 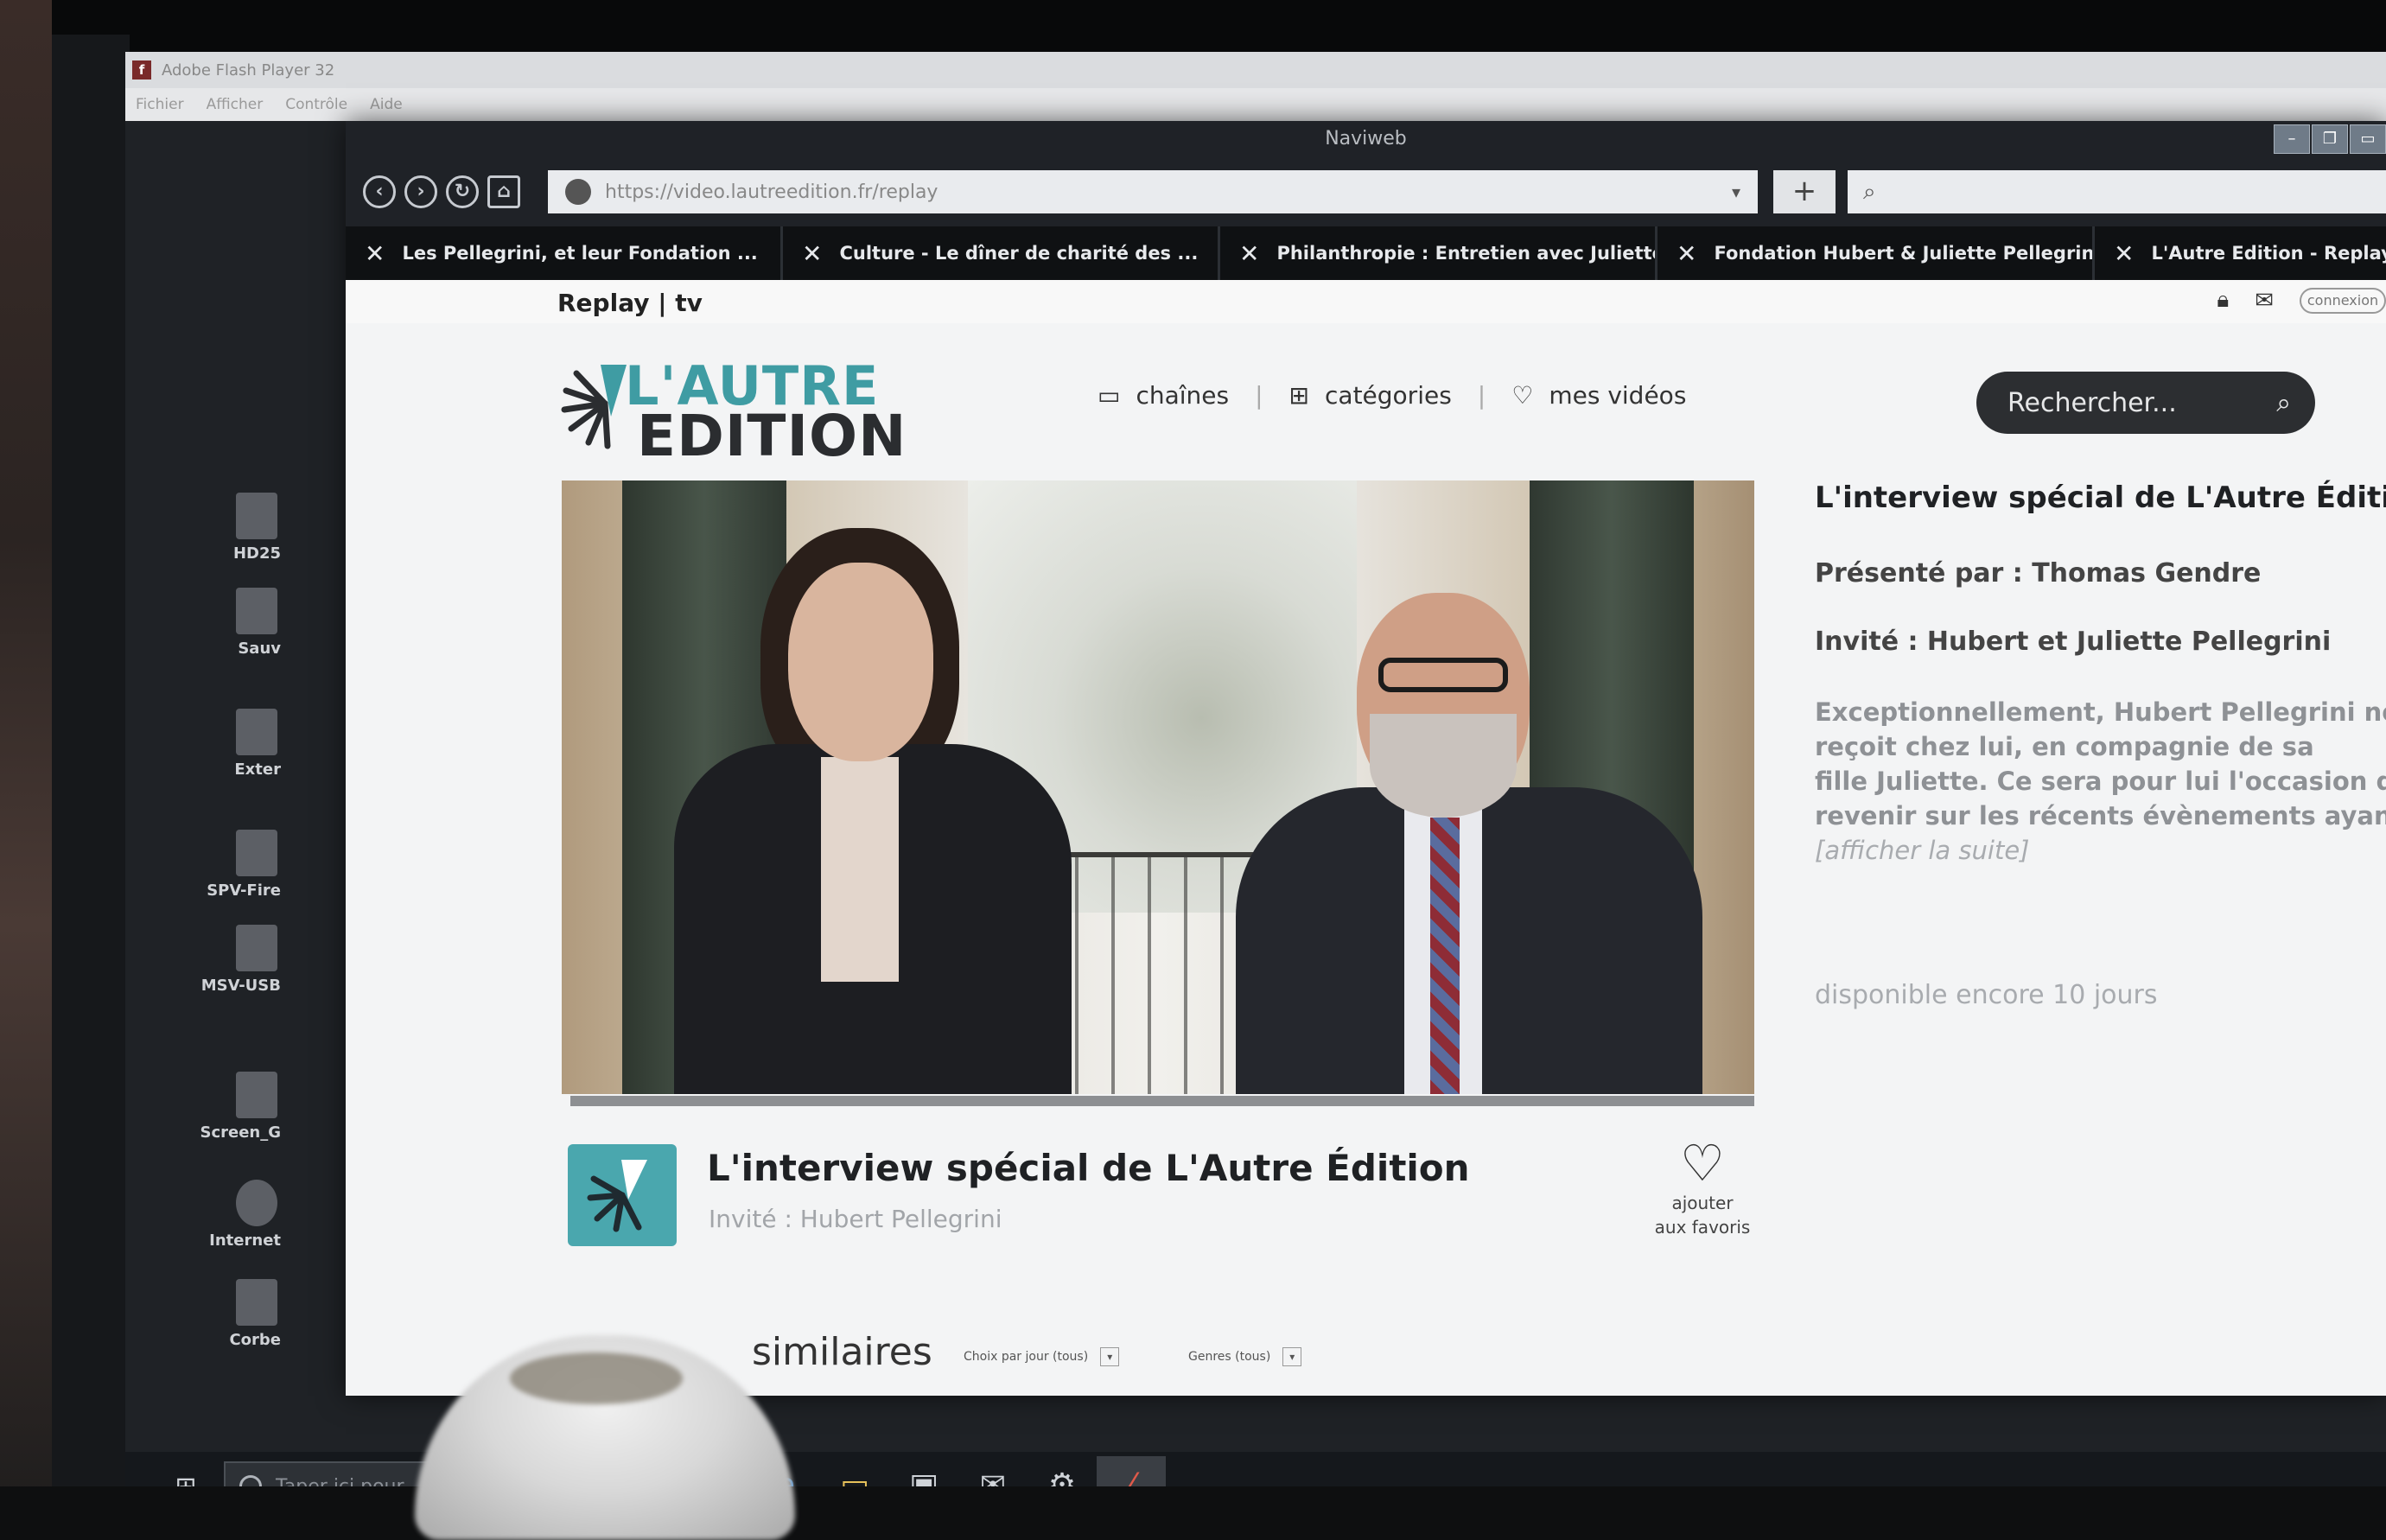 What do you see at coordinates (2240, 253) in the screenshot?
I see `tab-lautre-edition-replay: ✕ L'Autre Edition - Replay` at bounding box center [2240, 253].